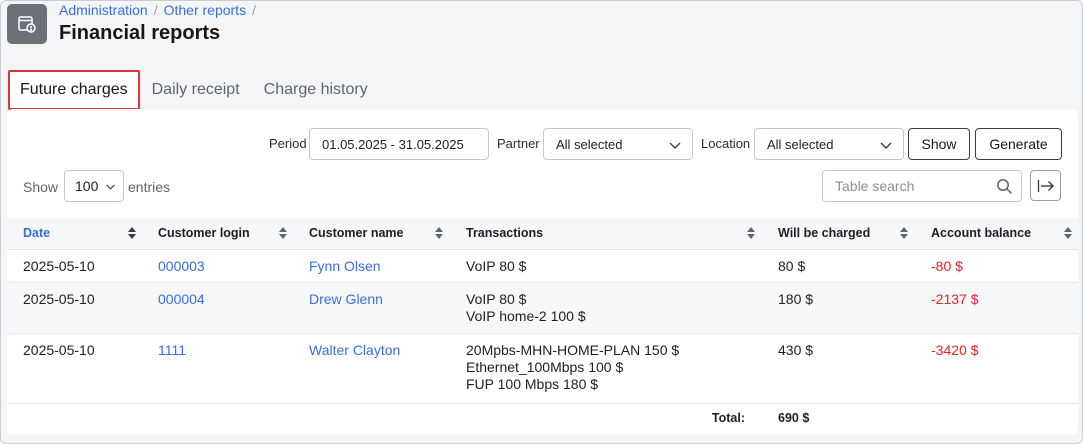 The height and width of the screenshot is (444, 1083). I want to click on column-header-account-balance: Account balance, so click(996, 233).